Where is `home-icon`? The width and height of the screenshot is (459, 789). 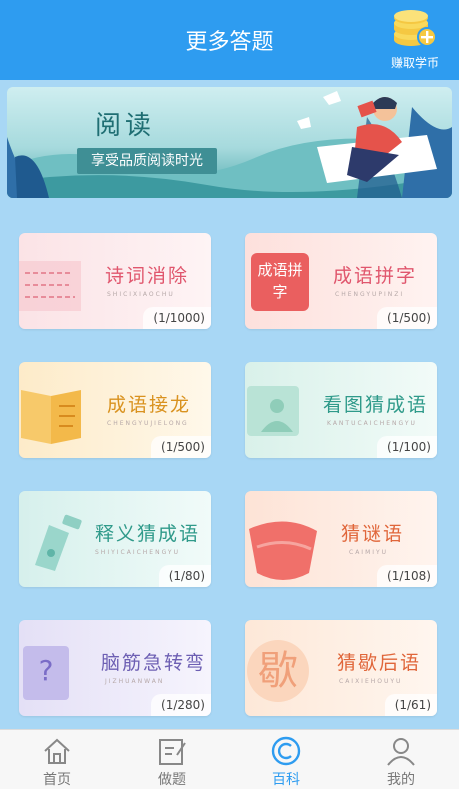 home-icon is located at coordinates (57, 751).